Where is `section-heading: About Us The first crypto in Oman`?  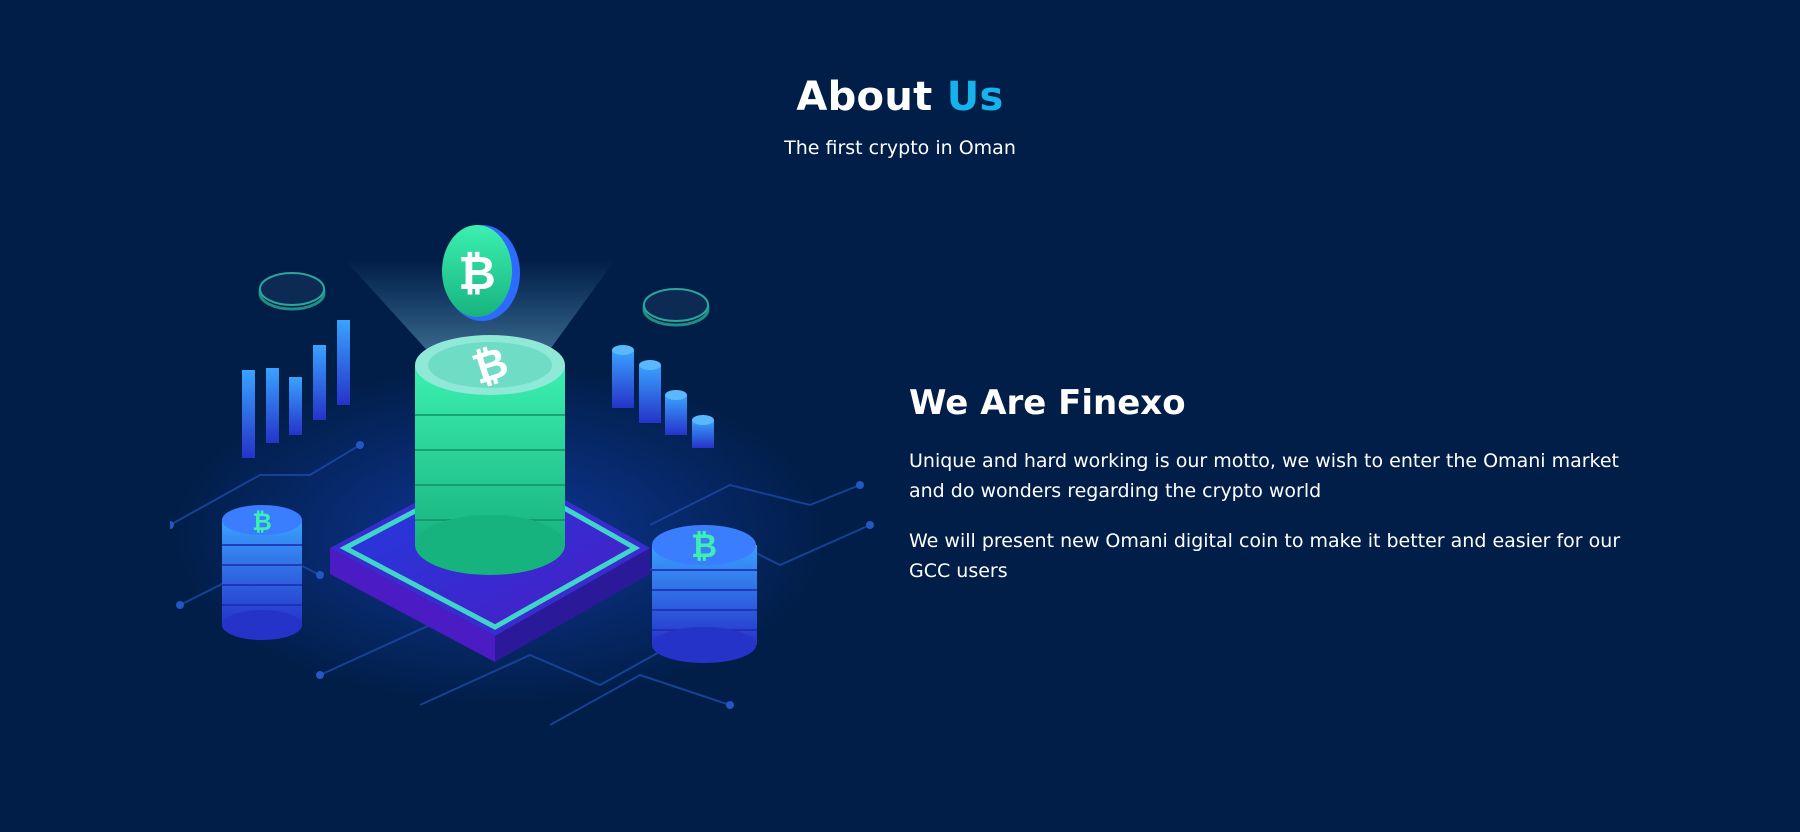
section-heading: About Us The first crypto in Oman is located at coordinates (900, 115).